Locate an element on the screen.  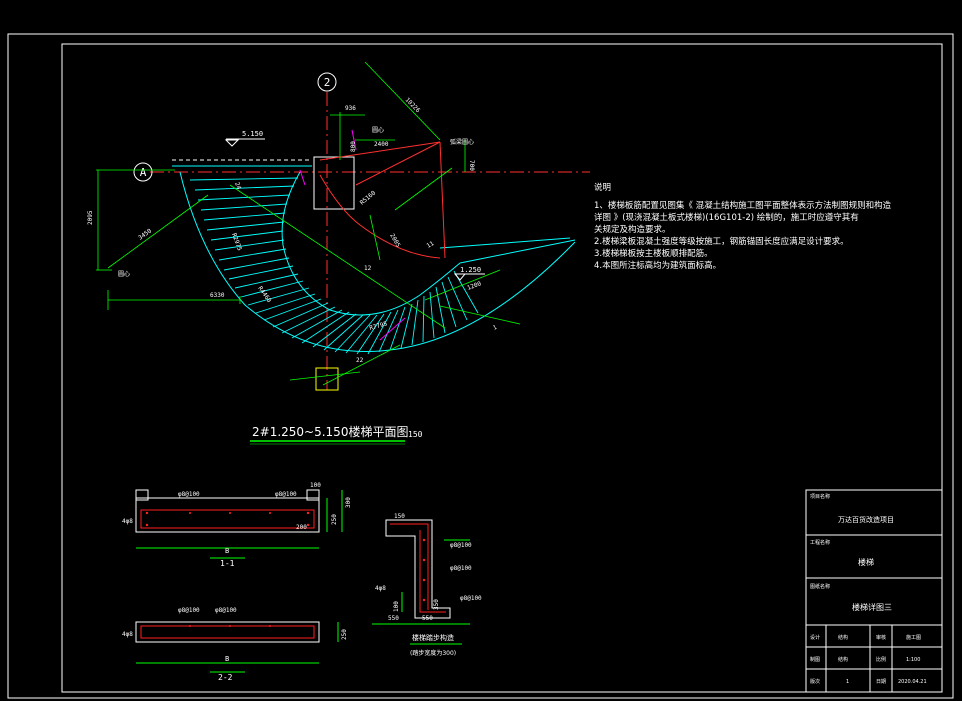
section-1-base: B is located at coordinates (227, 551).